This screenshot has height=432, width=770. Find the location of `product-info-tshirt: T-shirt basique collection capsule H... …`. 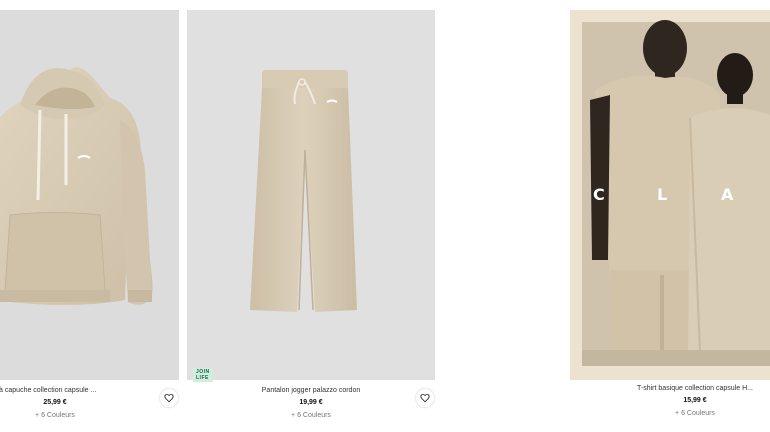

product-info-tshirt: T-shirt basique collection capsule H... … is located at coordinates (685, 401).